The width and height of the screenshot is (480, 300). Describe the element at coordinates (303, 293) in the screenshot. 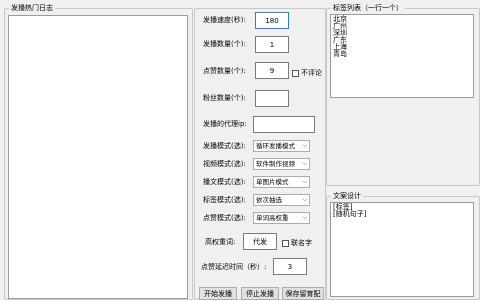

I see `save-button: 保存留育配` at that location.